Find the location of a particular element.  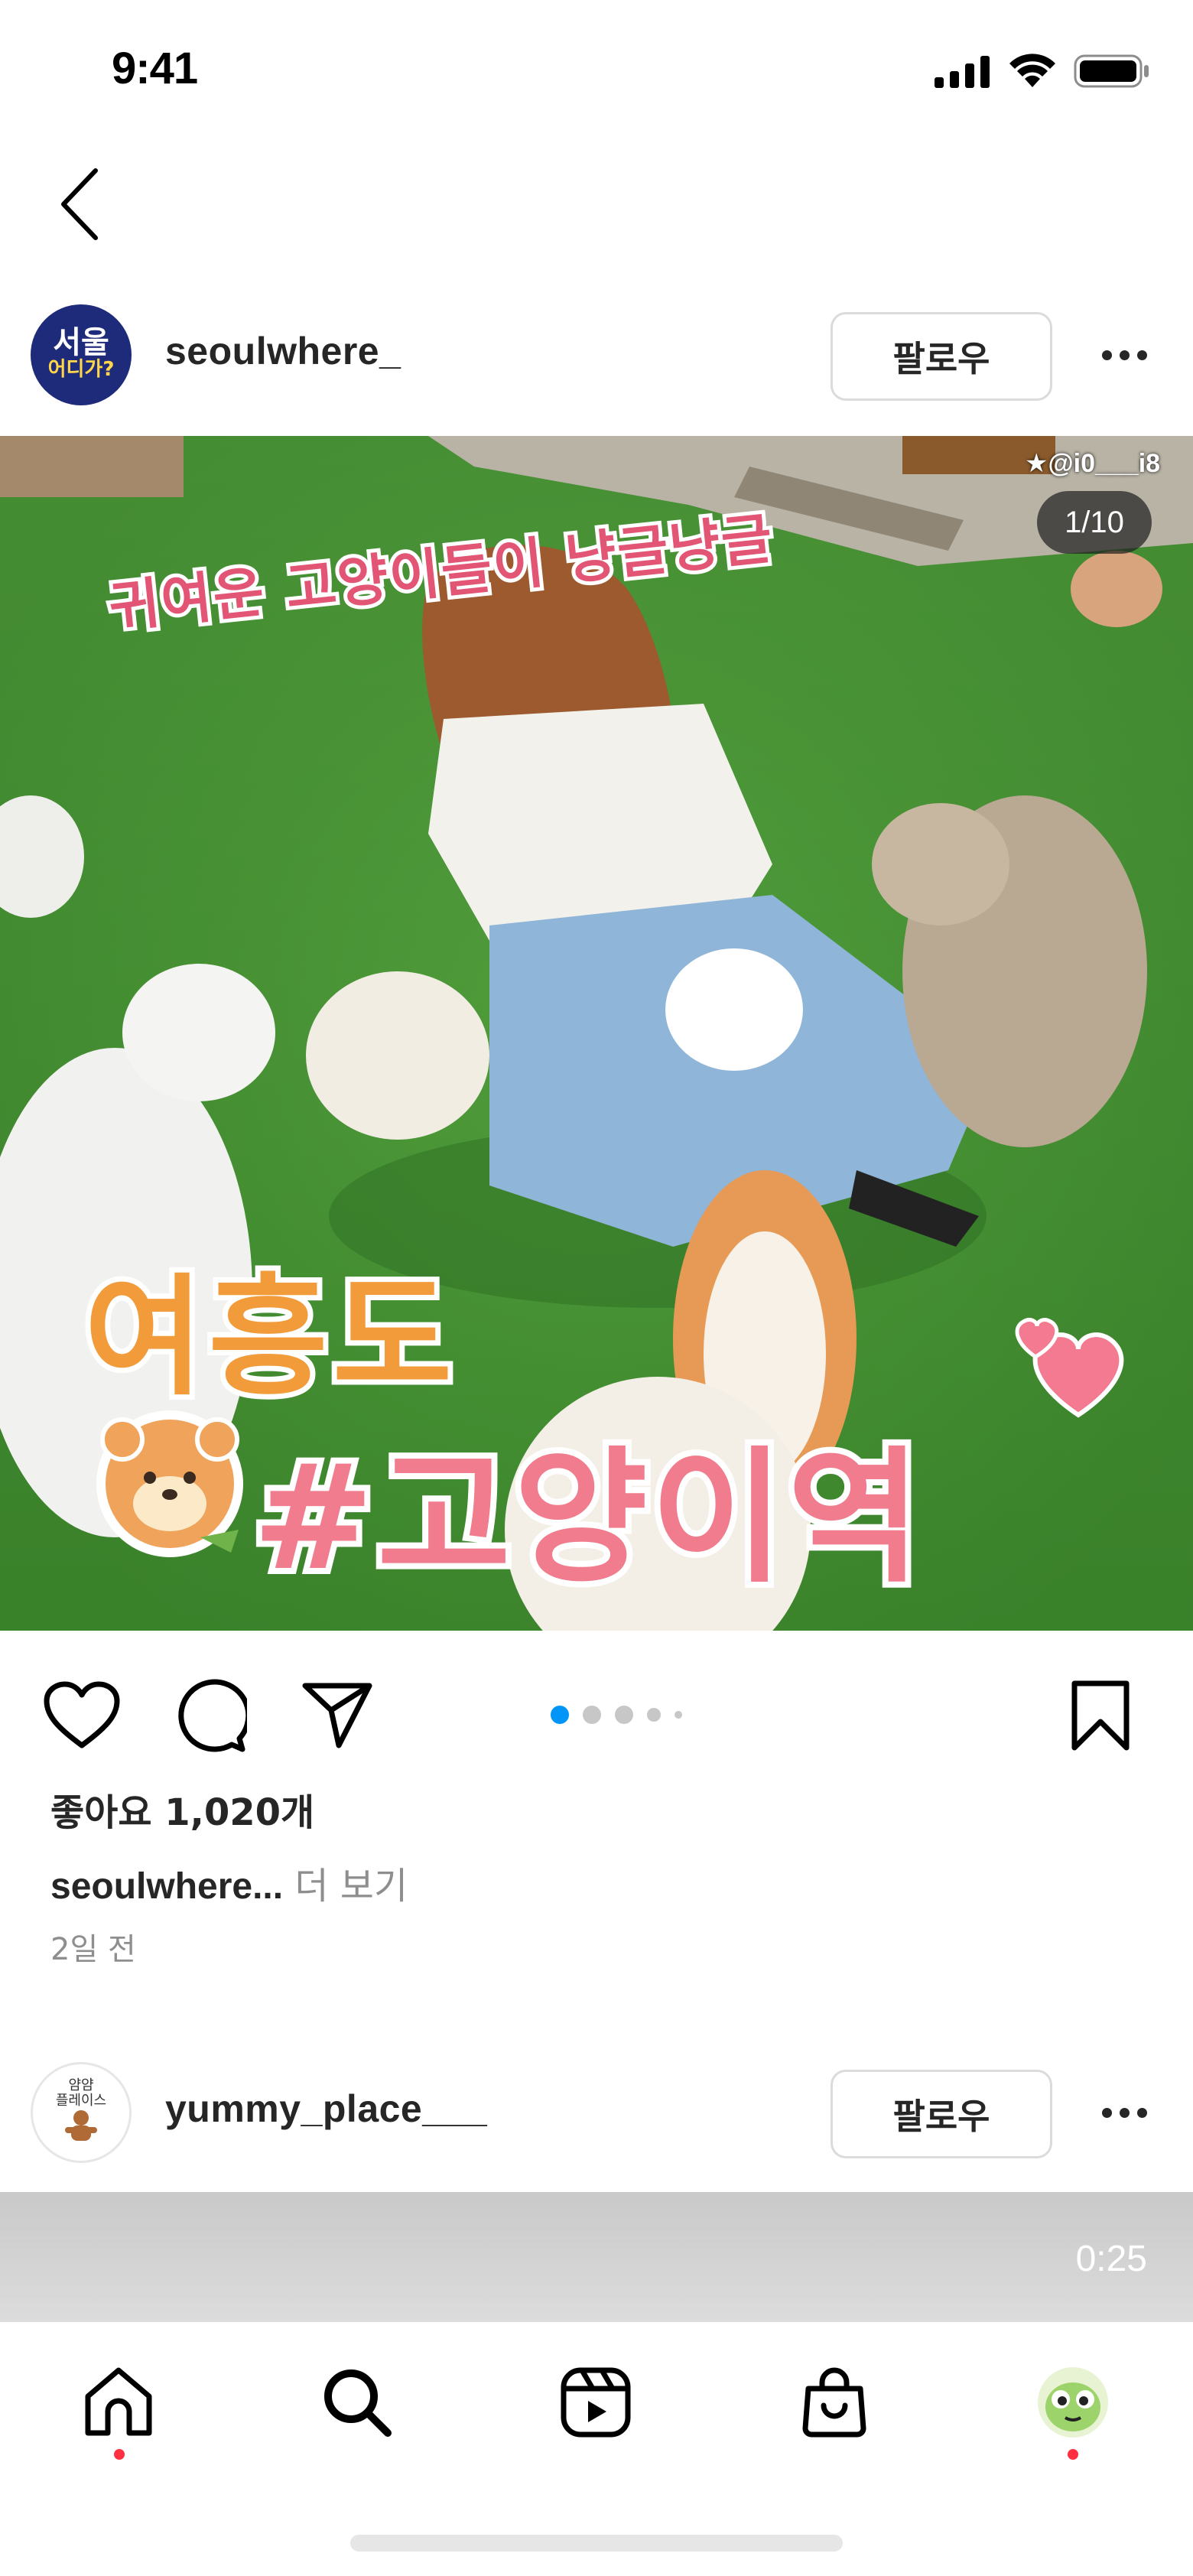

like-button is located at coordinates (82, 1715).